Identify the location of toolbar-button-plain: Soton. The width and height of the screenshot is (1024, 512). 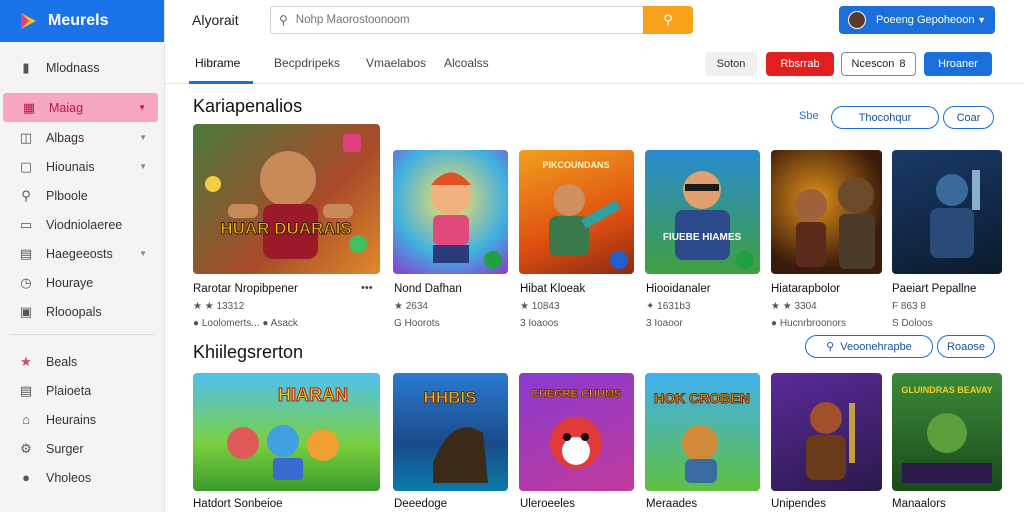
(731, 64).